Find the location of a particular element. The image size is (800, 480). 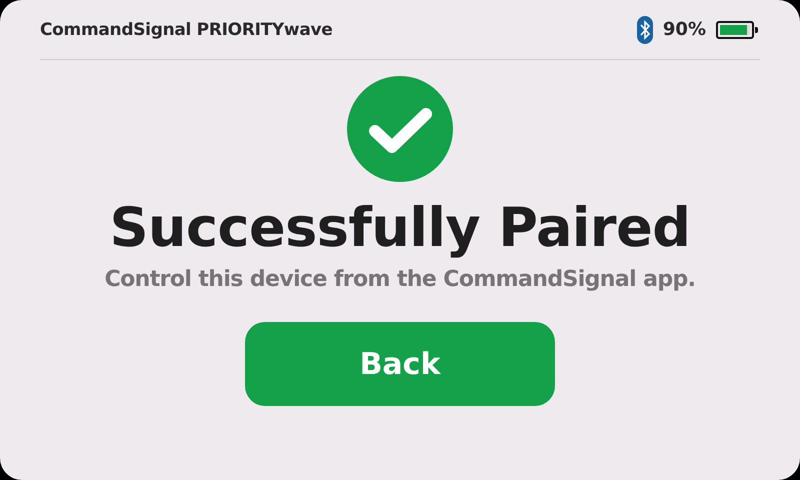

success-heading: Successfully Paired is located at coordinates (400, 227).